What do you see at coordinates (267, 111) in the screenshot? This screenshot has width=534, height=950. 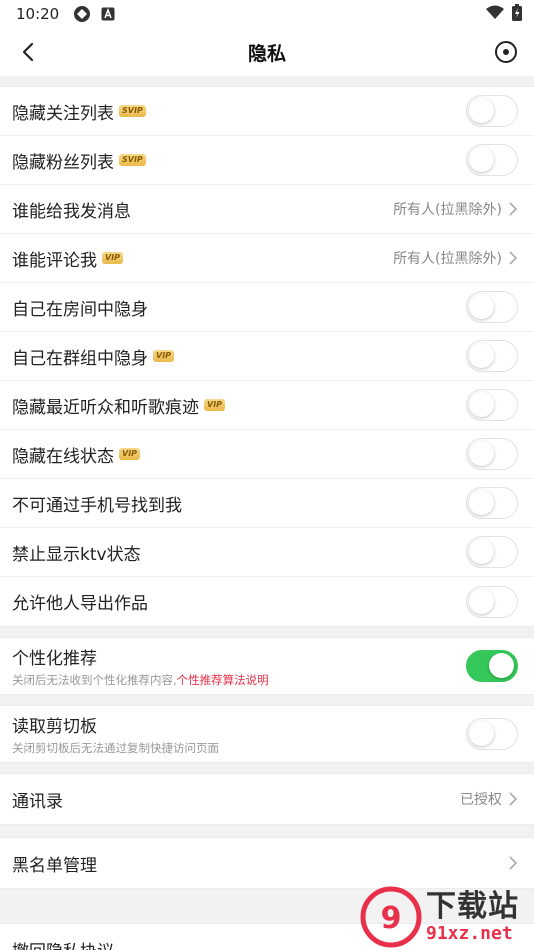 I see `setting-row: 隐藏关注列表 SVIP` at bounding box center [267, 111].